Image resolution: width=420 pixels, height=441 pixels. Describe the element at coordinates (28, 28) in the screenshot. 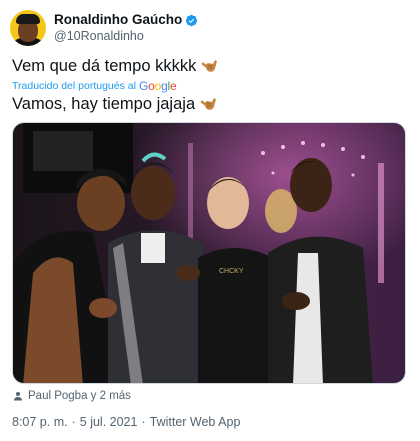

I see `profile-avatar` at that location.